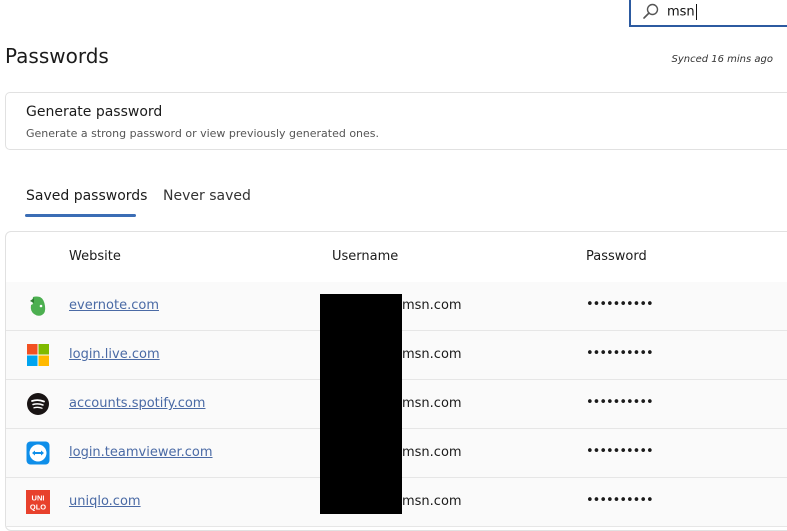 The height and width of the screenshot is (531, 787). Describe the element at coordinates (105, 501) in the screenshot. I see `website-link: uniqlo.com` at that location.